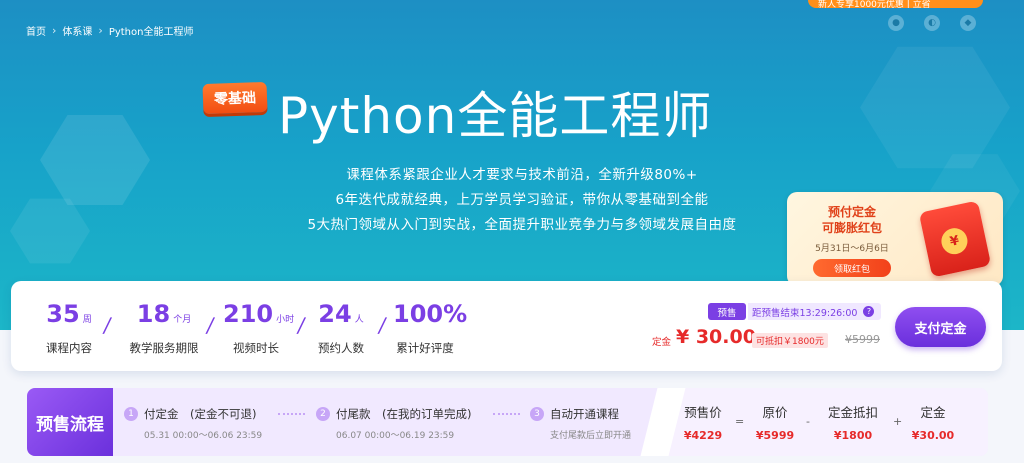 The image size is (1024, 463). I want to click on social-share: ● ◐ ◆, so click(932, 23).